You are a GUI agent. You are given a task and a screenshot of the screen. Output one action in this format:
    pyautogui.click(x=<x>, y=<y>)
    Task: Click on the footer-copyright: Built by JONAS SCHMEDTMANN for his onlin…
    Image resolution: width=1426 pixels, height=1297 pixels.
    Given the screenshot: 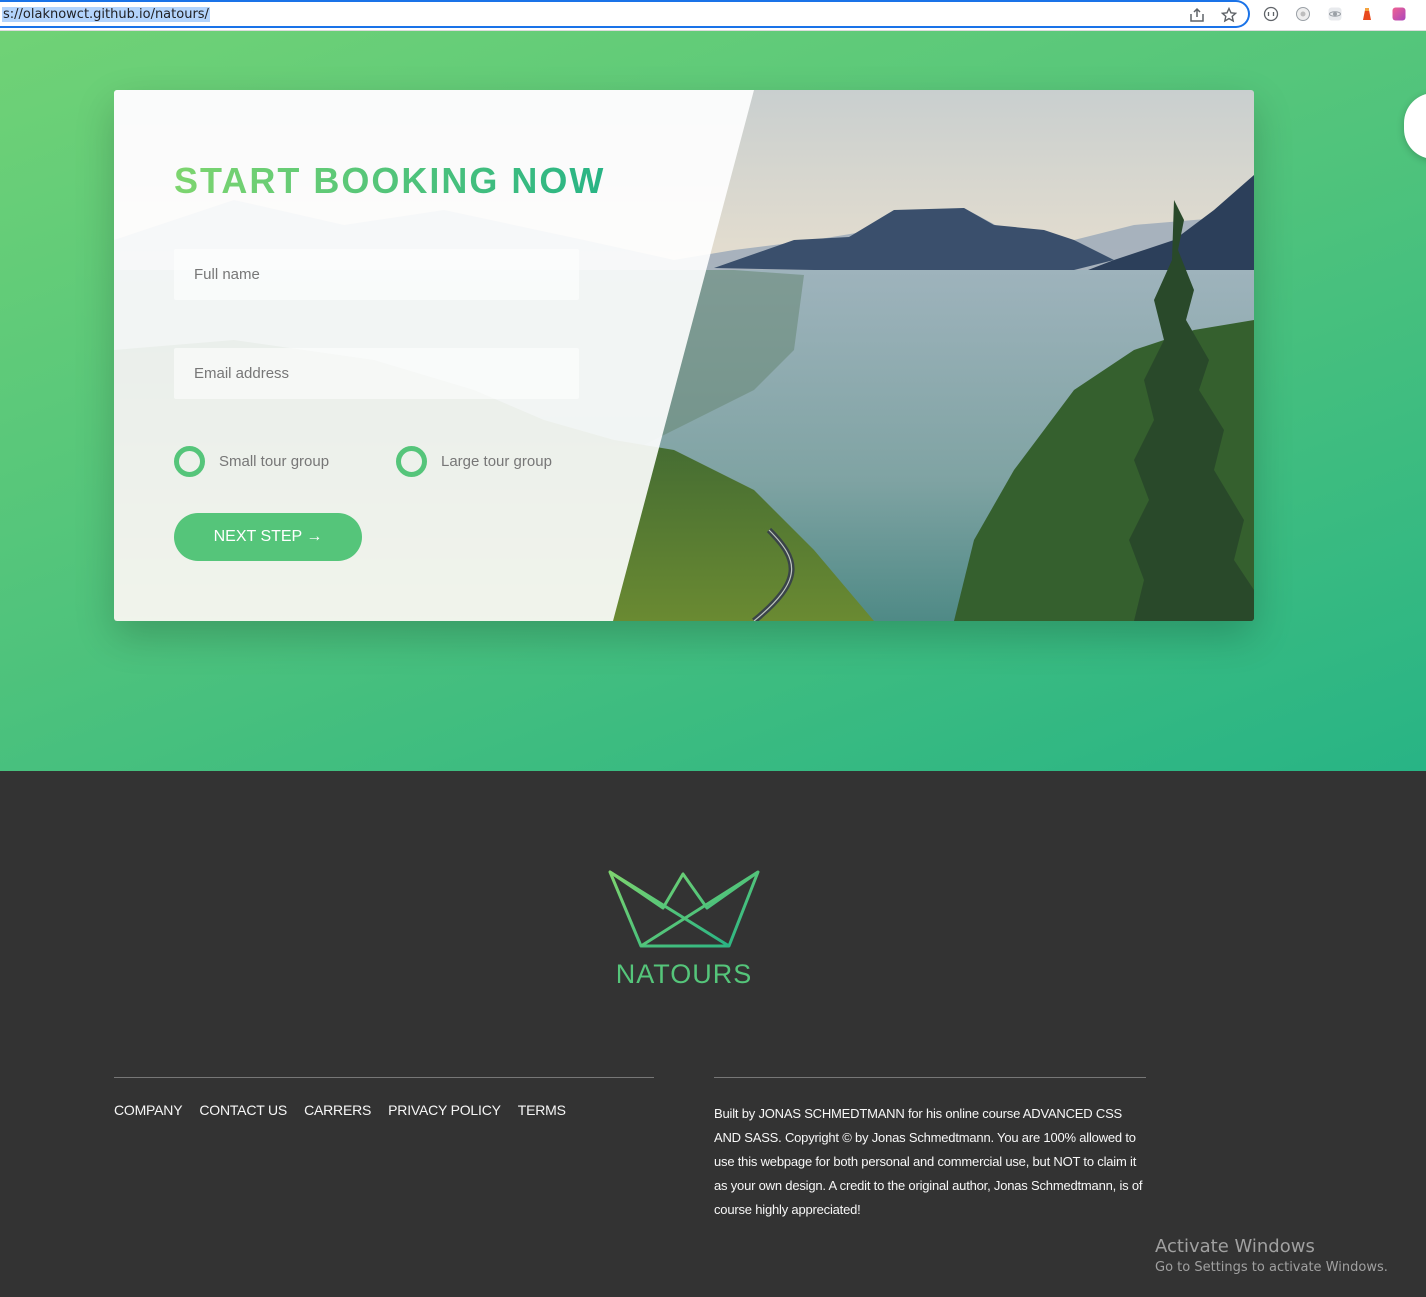 What is the action you would take?
    pyautogui.click(x=930, y=1149)
    